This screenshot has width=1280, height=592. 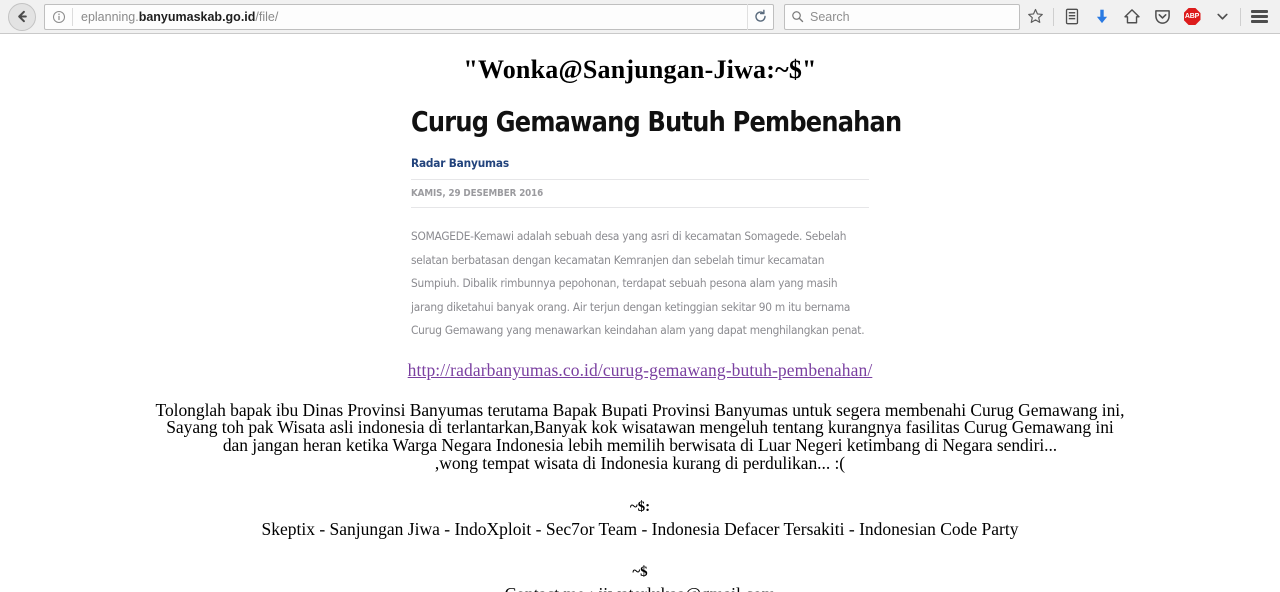 What do you see at coordinates (477, 194) in the screenshot?
I see `article-date: KAMIS, 29 DESEMBER 2016` at bounding box center [477, 194].